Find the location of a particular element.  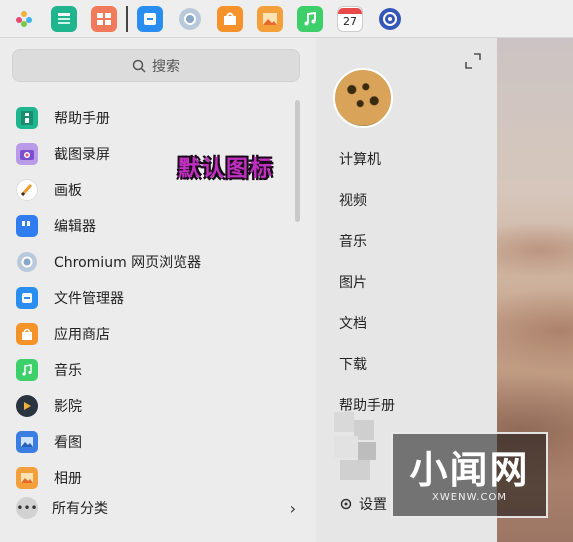

avatar is located at coordinates (363, 98).